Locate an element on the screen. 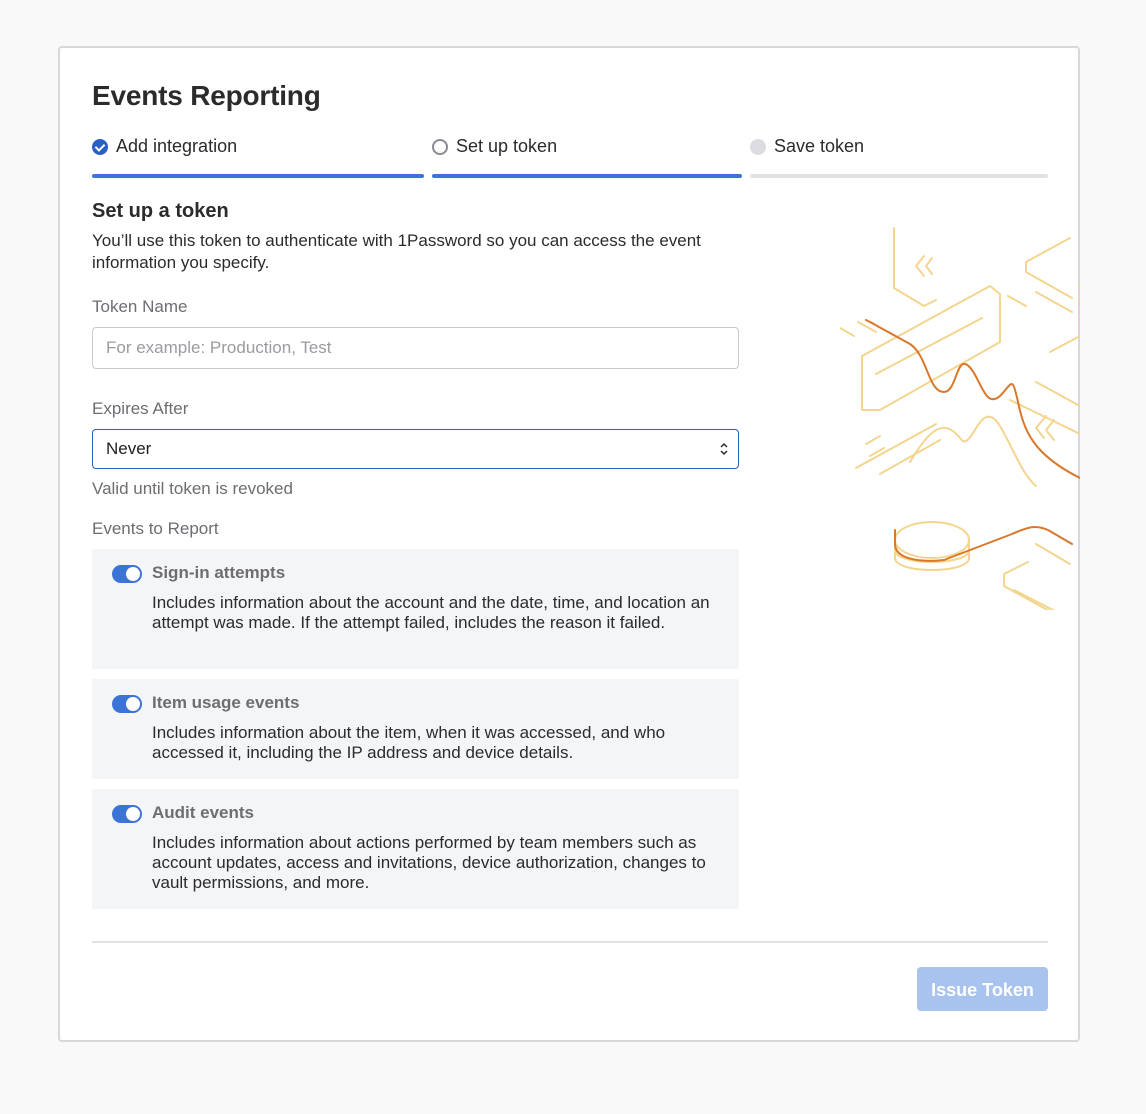  event-title: Audit events is located at coordinates (203, 812).